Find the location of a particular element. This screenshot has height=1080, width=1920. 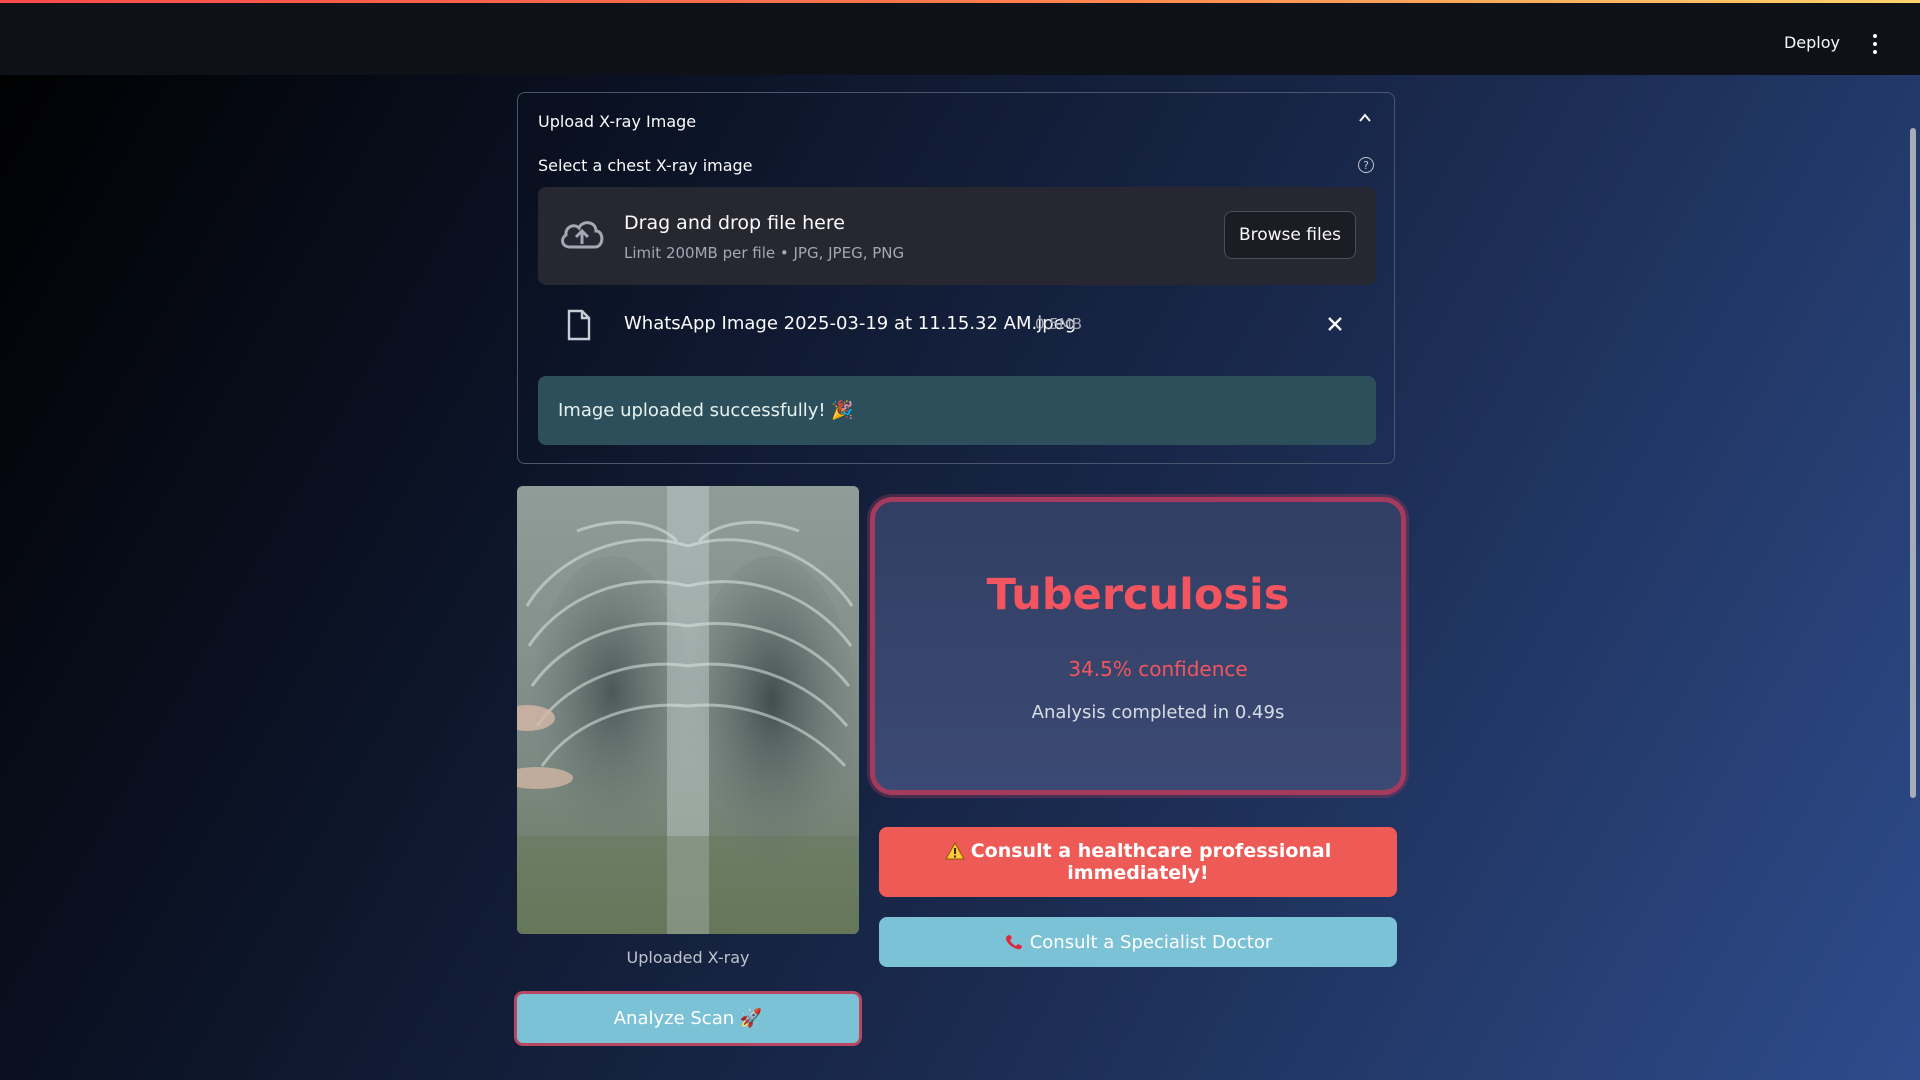

close-icon is located at coordinates (1335, 324).